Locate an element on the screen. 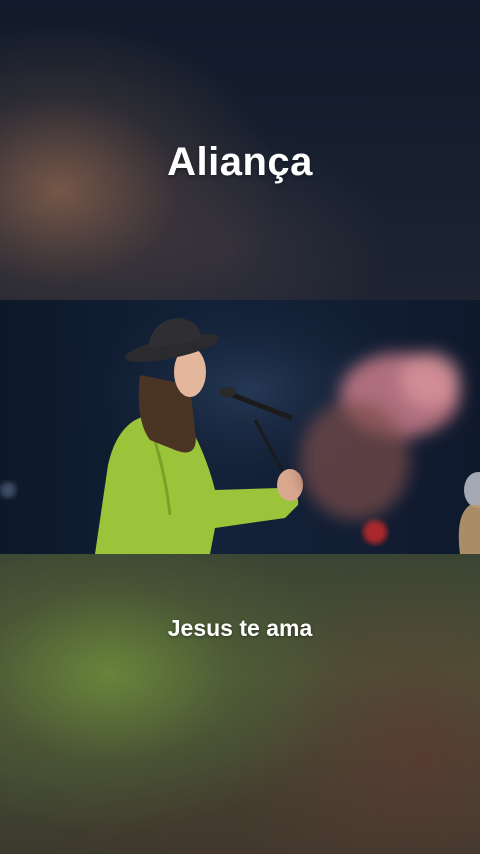  caption-text: Jesus te ama is located at coordinates (240, 628).